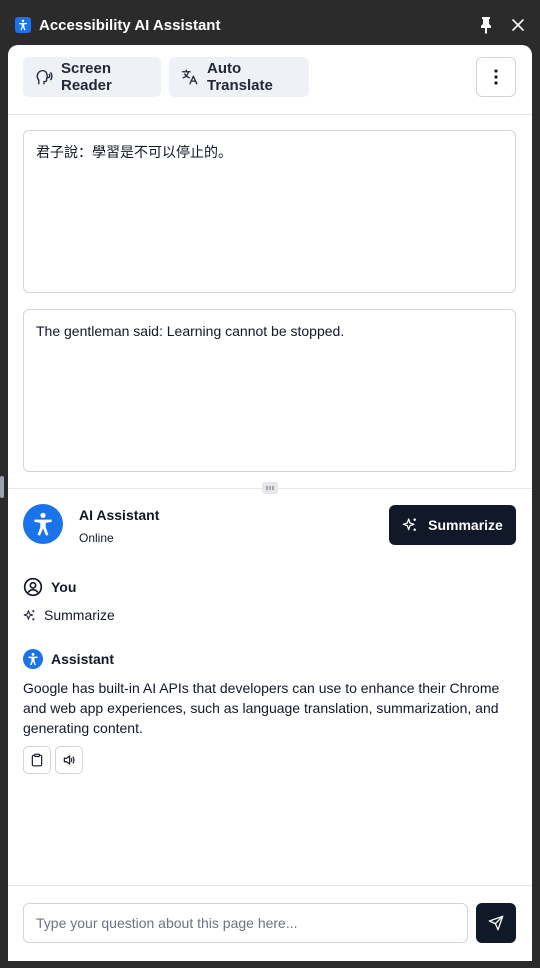  I want to click on user-message-text: Summarize, so click(79, 615).